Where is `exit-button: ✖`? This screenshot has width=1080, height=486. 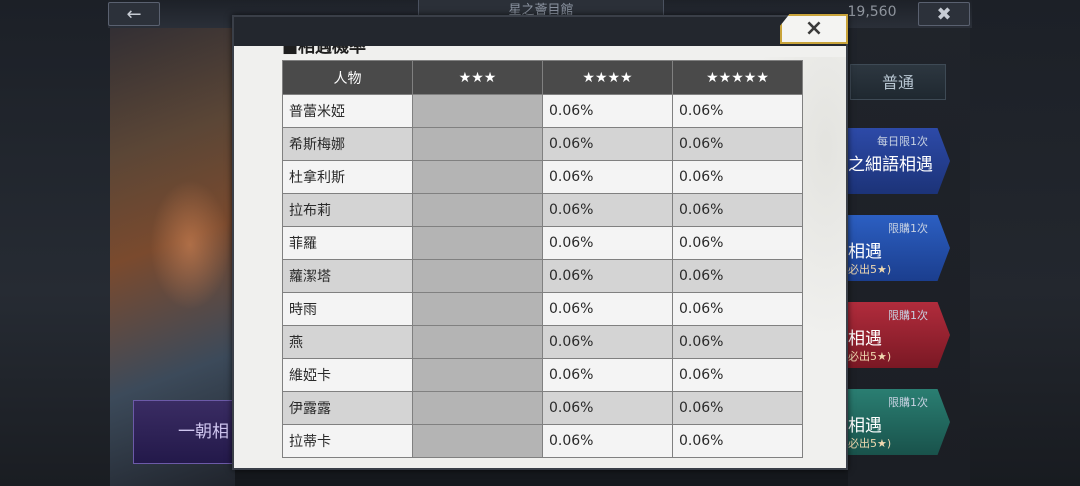
exit-button: ✖ is located at coordinates (944, 14).